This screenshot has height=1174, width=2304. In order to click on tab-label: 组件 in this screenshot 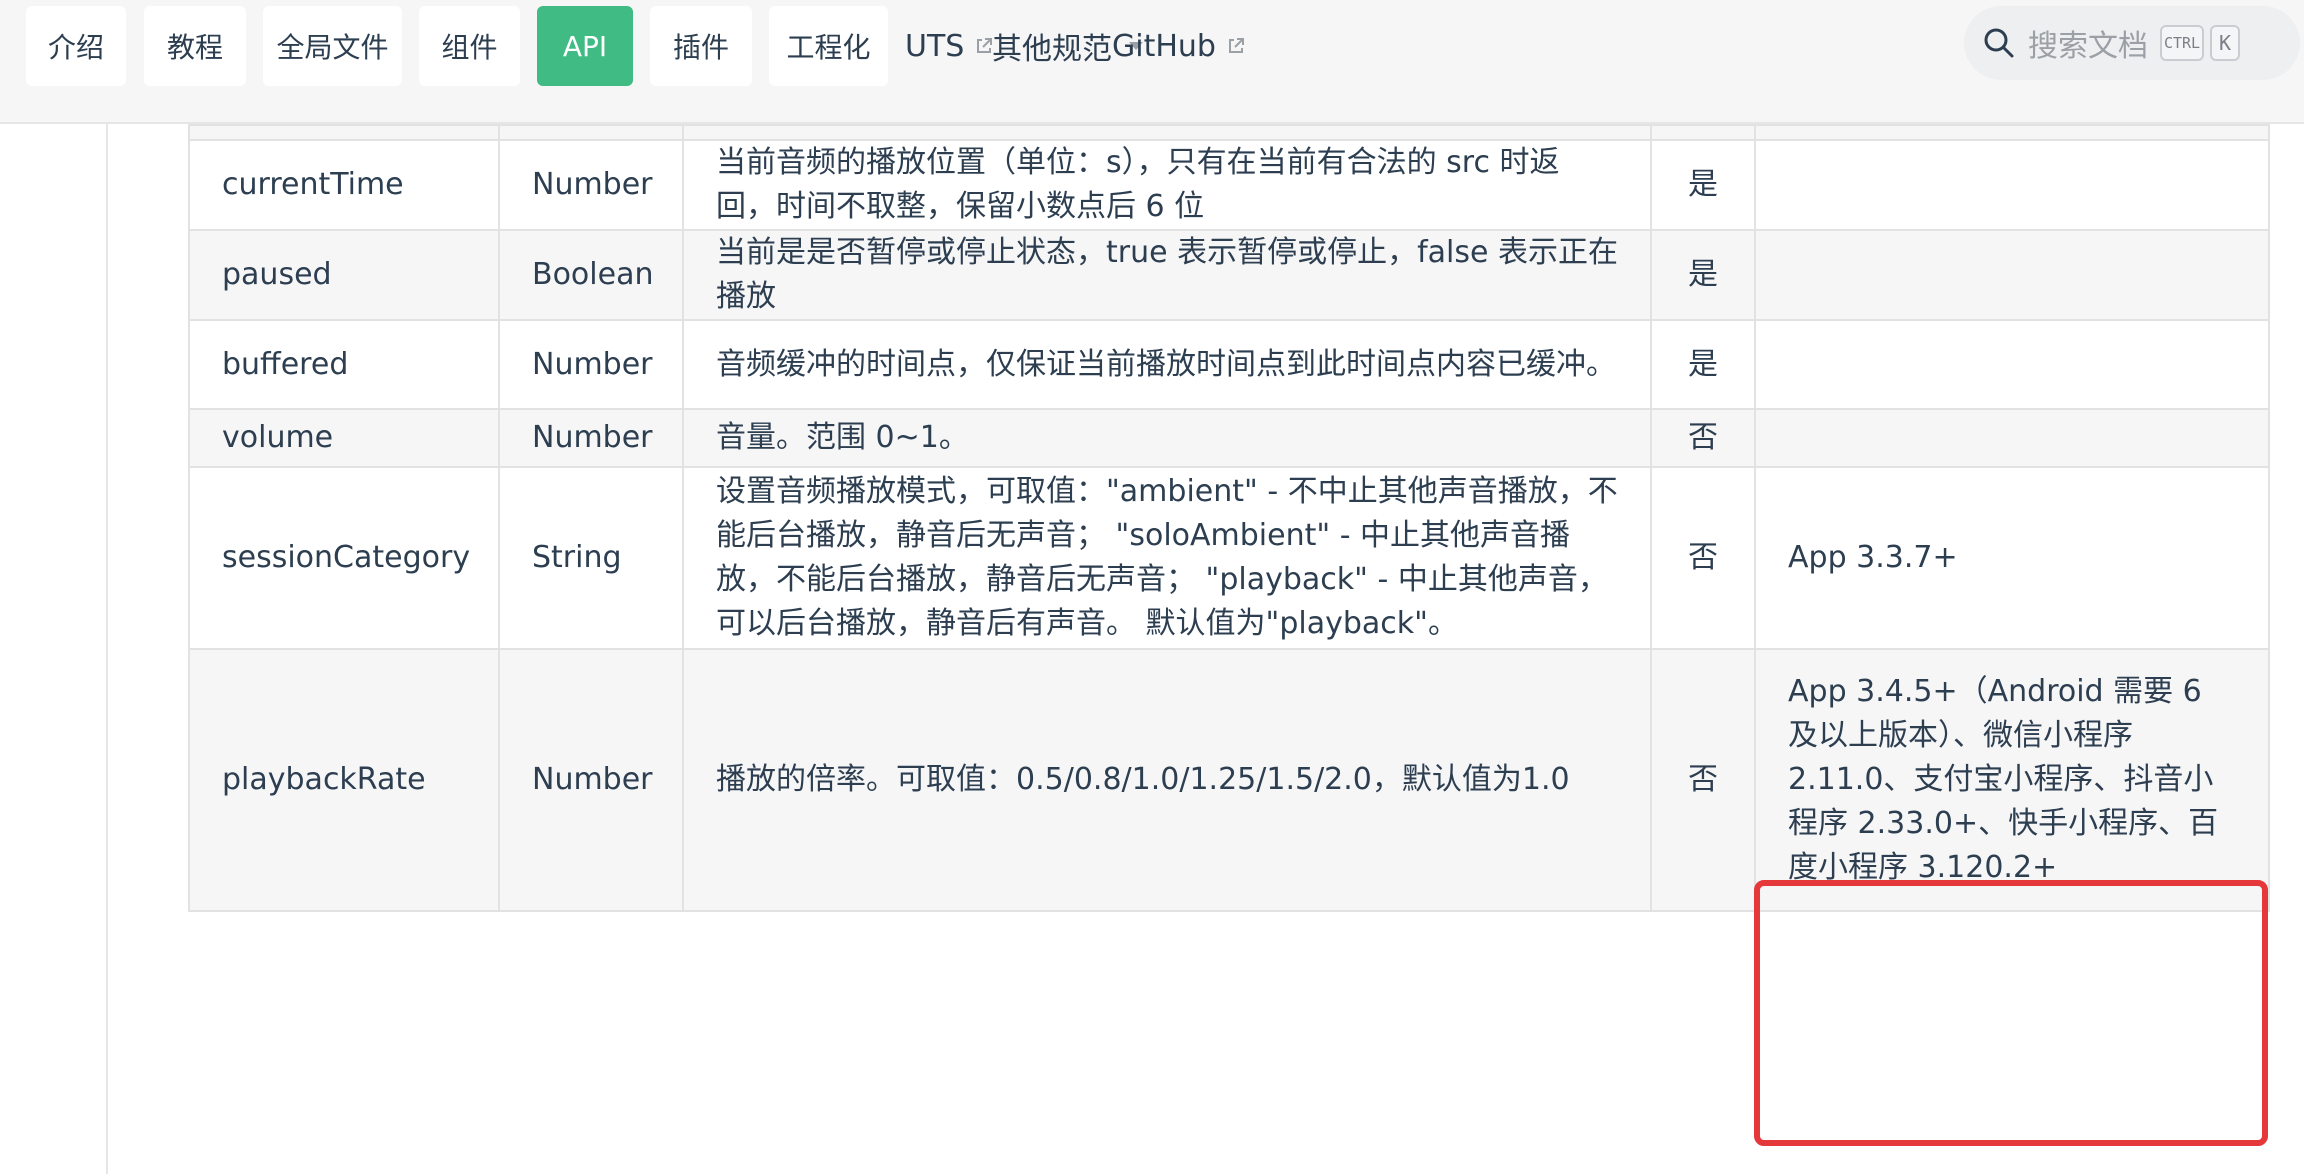, I will do `click(469, 47)`.